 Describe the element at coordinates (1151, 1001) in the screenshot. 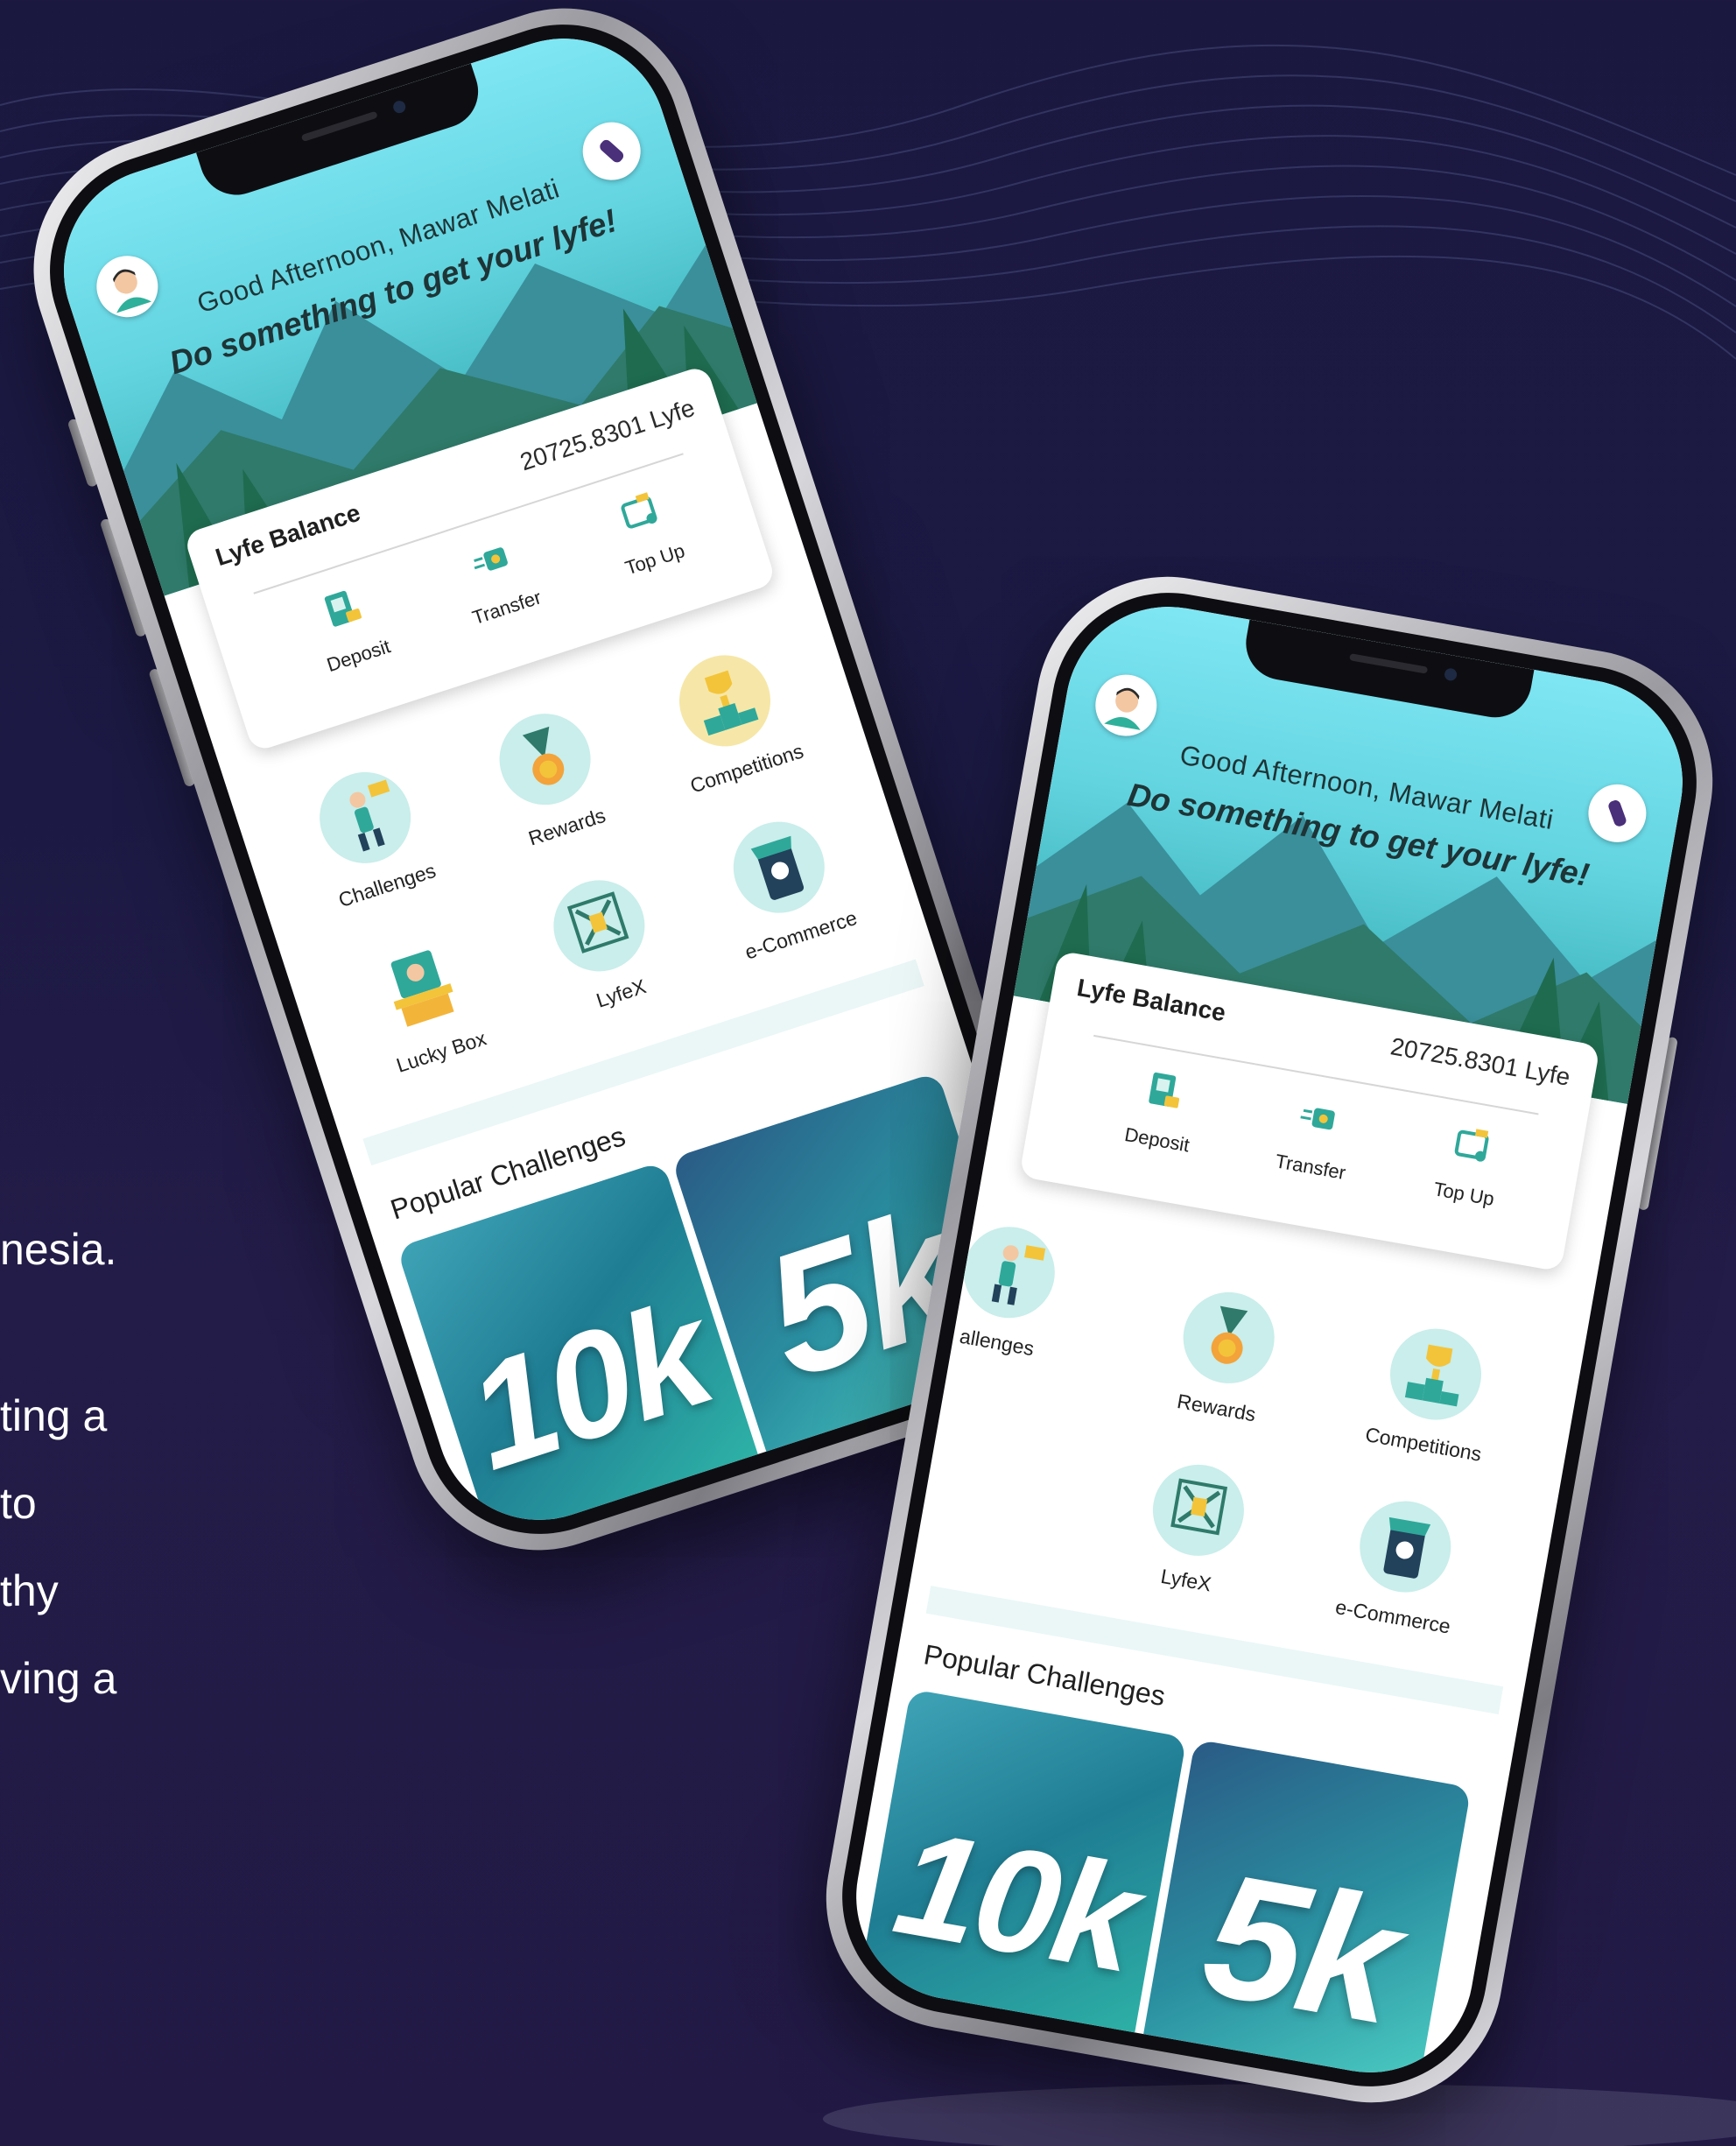

I see `balance-label: Lyfe Balance` at that location.